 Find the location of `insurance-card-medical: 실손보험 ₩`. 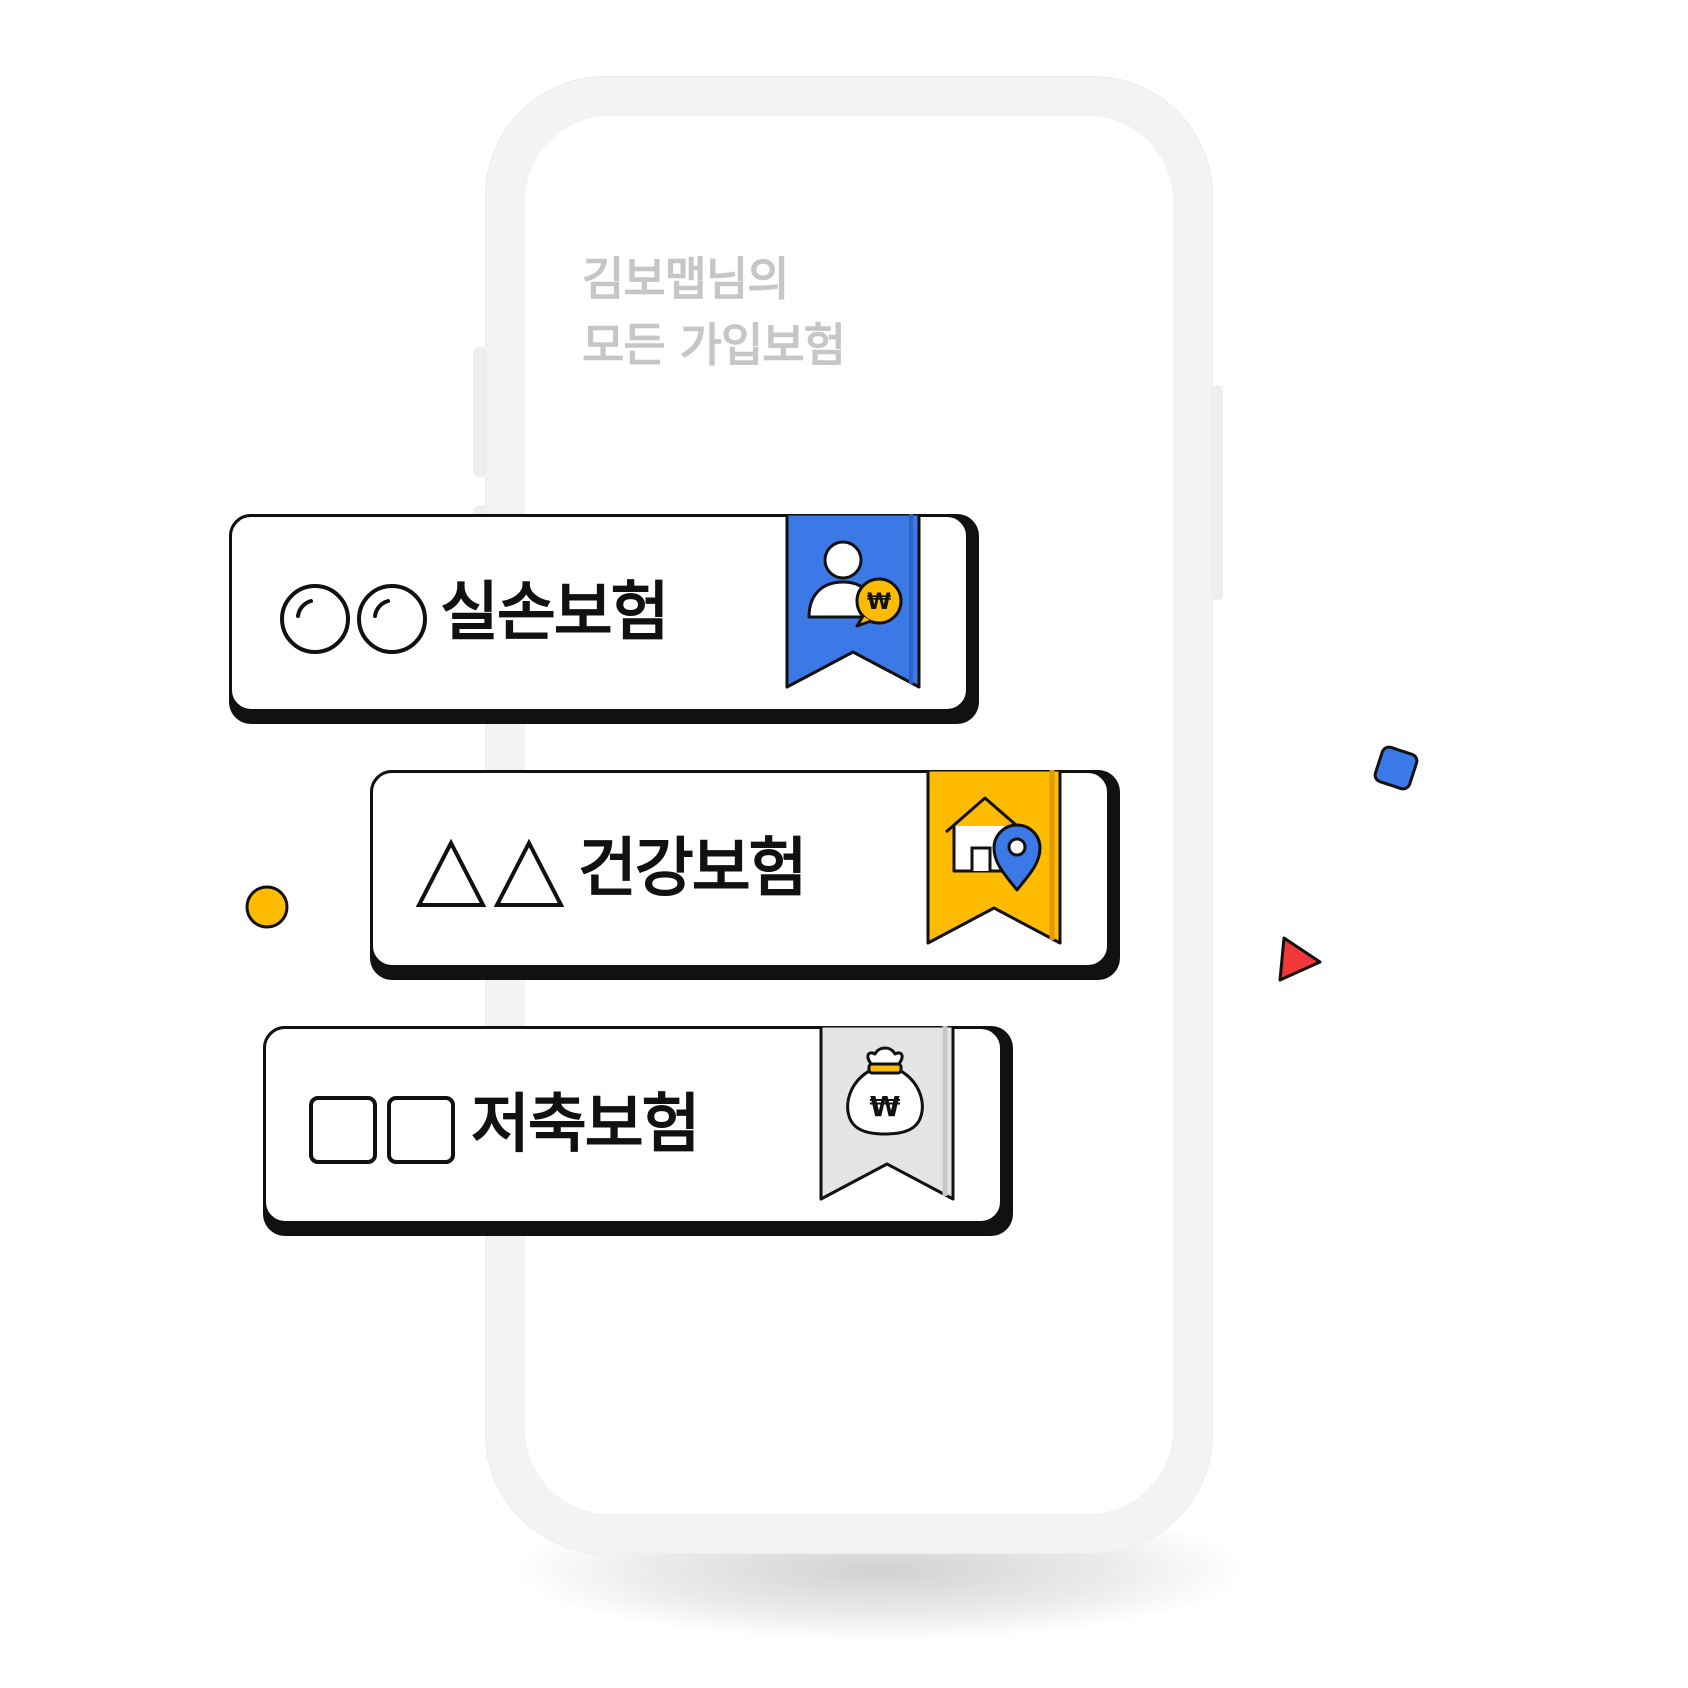

insurance-card-medical: 실손보험 ₩ is located at coordinates (604, 619).